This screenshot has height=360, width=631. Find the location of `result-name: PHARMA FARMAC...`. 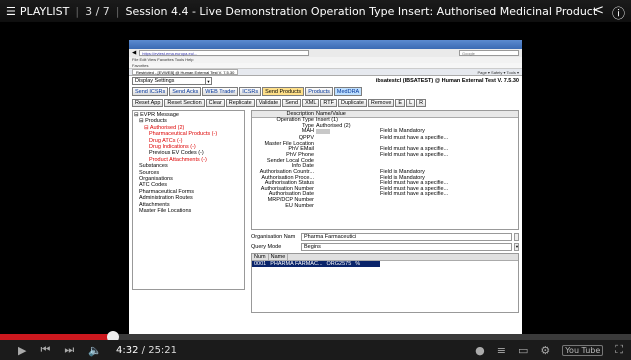

result-name: PHARMA FARMAC... is located at coordinates (296, 264).